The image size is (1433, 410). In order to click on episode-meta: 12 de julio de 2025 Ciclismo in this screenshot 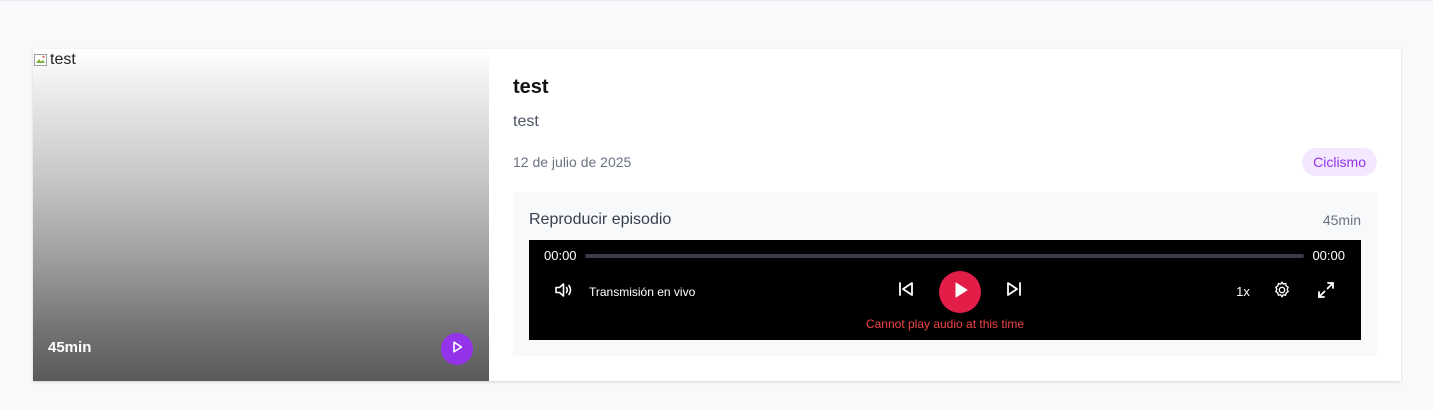, I will do `click(945, 162)`.